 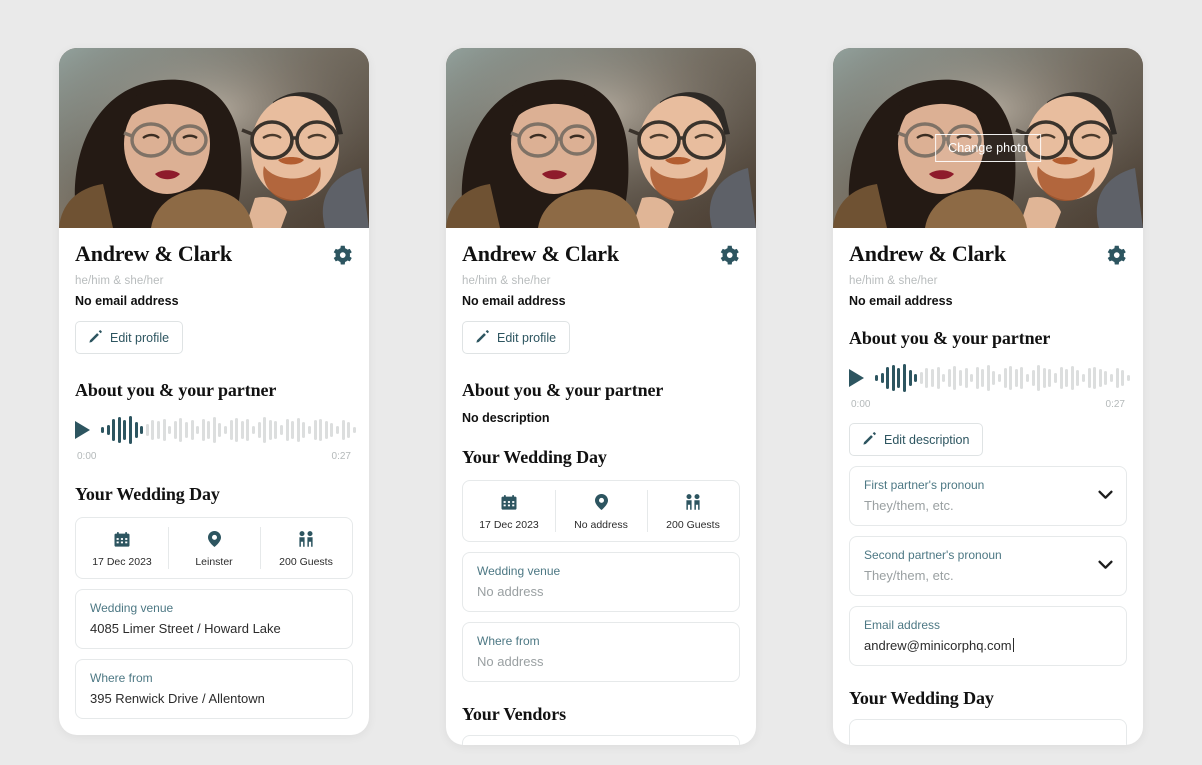 What do you see at coordinates (601, 582) in the screenshot?
I see `field-card: Wedding venue No address` at bounding box center [601, 582].